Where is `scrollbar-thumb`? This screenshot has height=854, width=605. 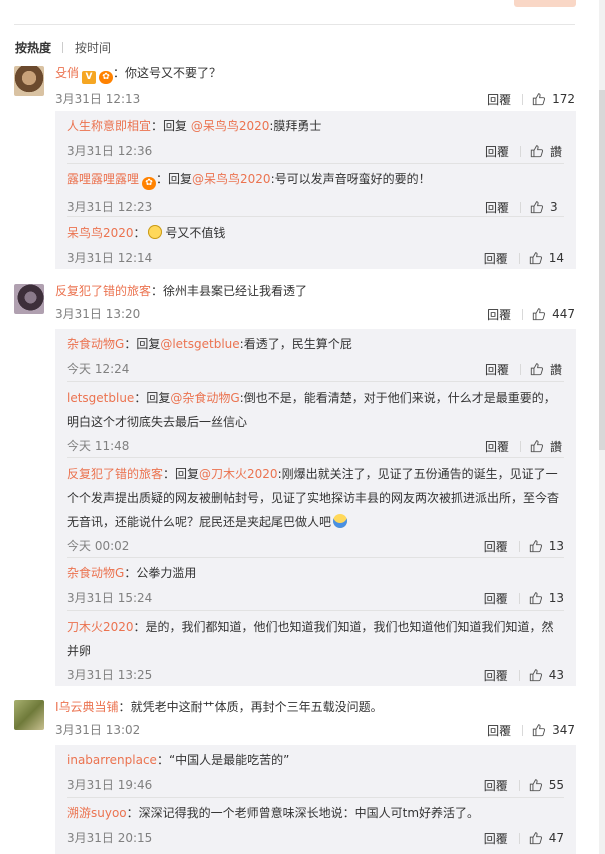 scrollbar-thumb is located at coordinates (602, 270).